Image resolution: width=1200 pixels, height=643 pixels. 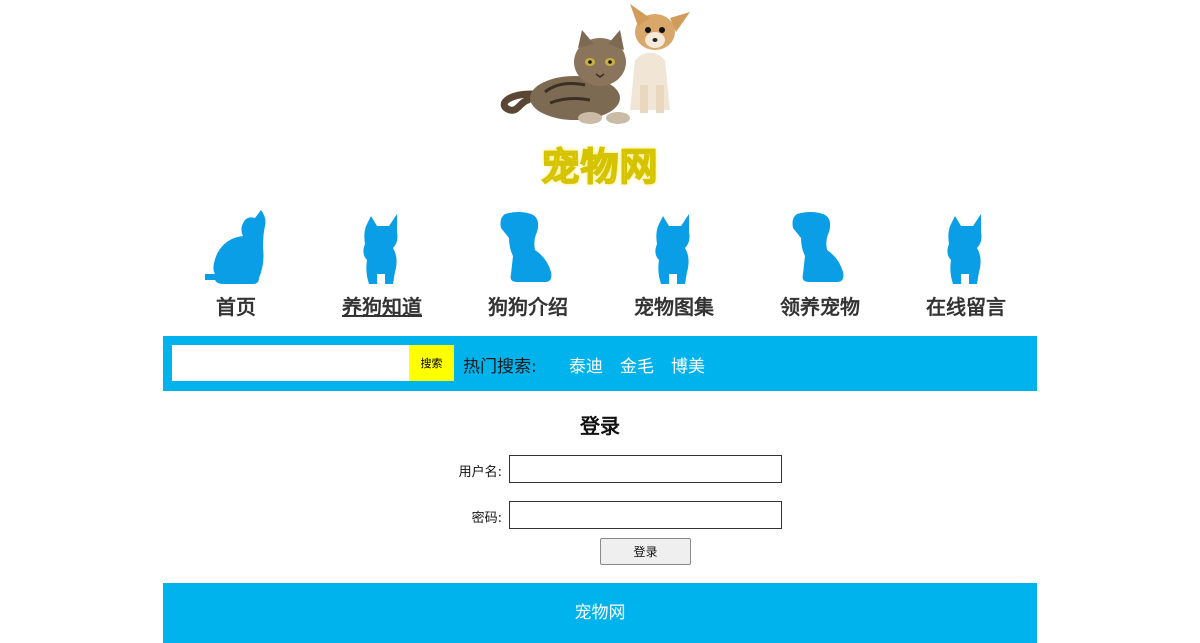 I want to click on main-nav: 首页 养狗知道 狗狗介绍 宠物图集 领养宠物 在线留言, so click(x=600, y=265).